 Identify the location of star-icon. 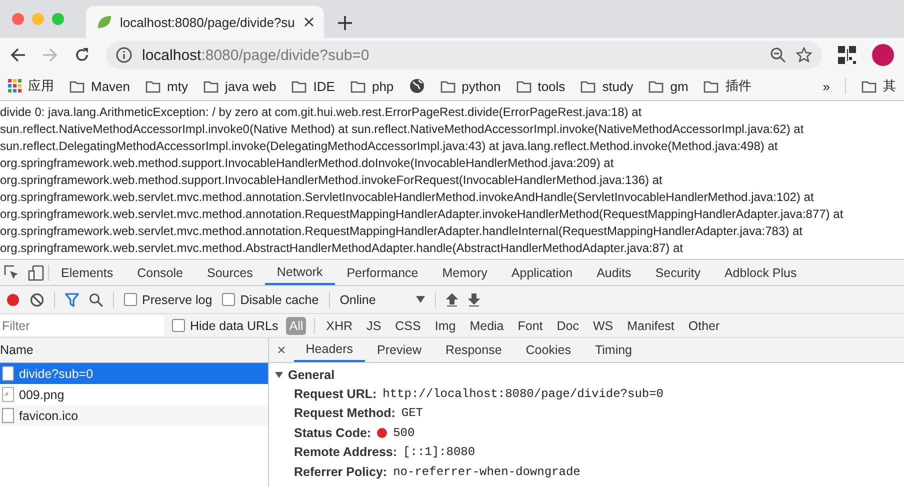
(804, 55).